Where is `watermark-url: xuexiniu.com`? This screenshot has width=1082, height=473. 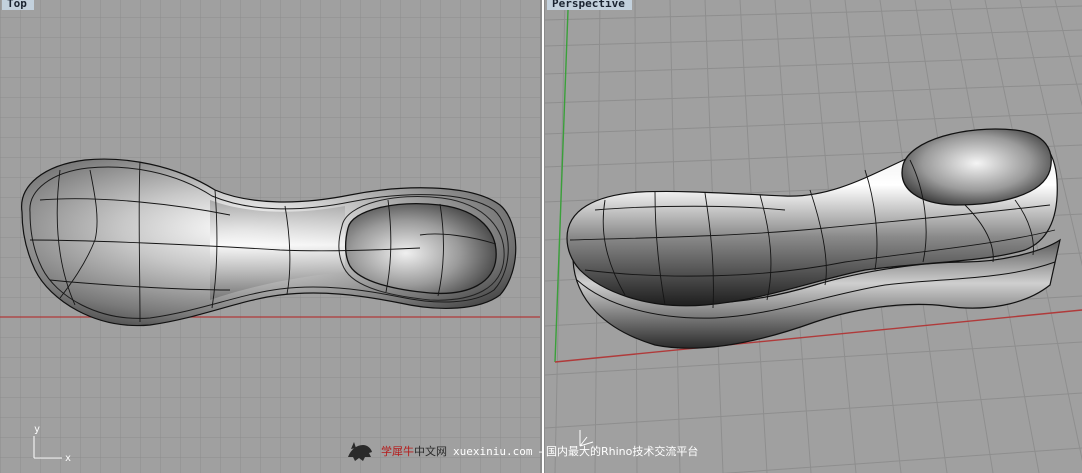 watermark-url: xuexiniu.com is located at coordinates (493, 451).